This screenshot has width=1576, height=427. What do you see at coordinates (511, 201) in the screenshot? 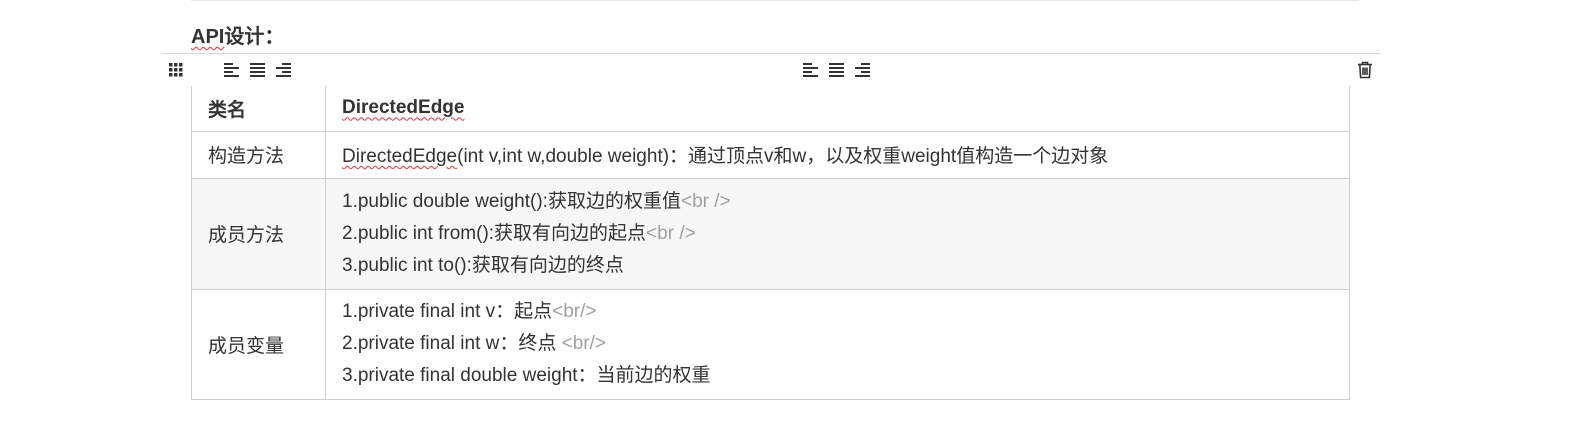
I see `method-text: 1.public double weight():获取边的权重值` at bounding box center [511, 201].